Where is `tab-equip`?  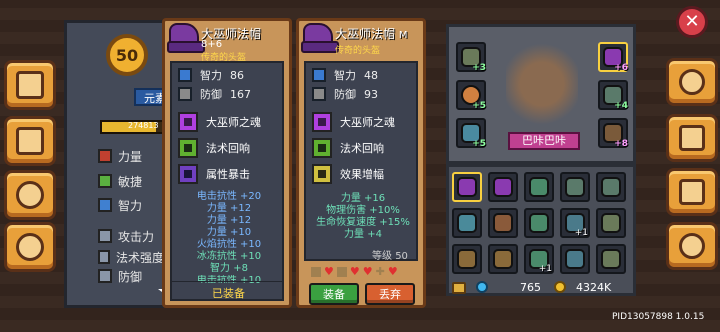 tab-equip is located at coordinates (692, 192).